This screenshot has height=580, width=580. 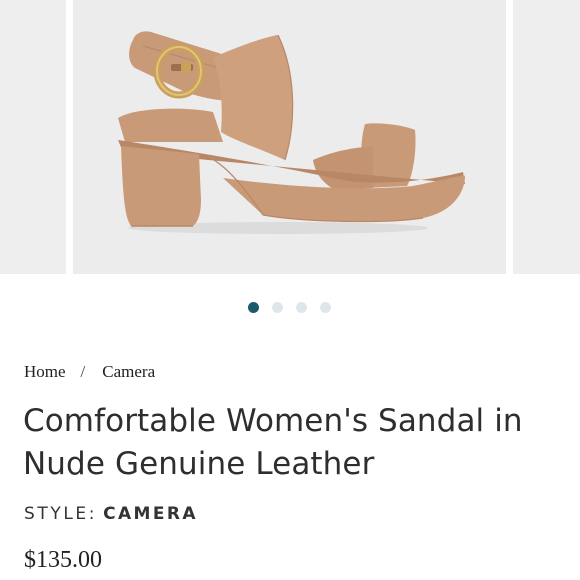 What do you see at coordinates (61, 514) in the screenshot?
I see `style-label: STYLE:` at bounding box center [61, 514].